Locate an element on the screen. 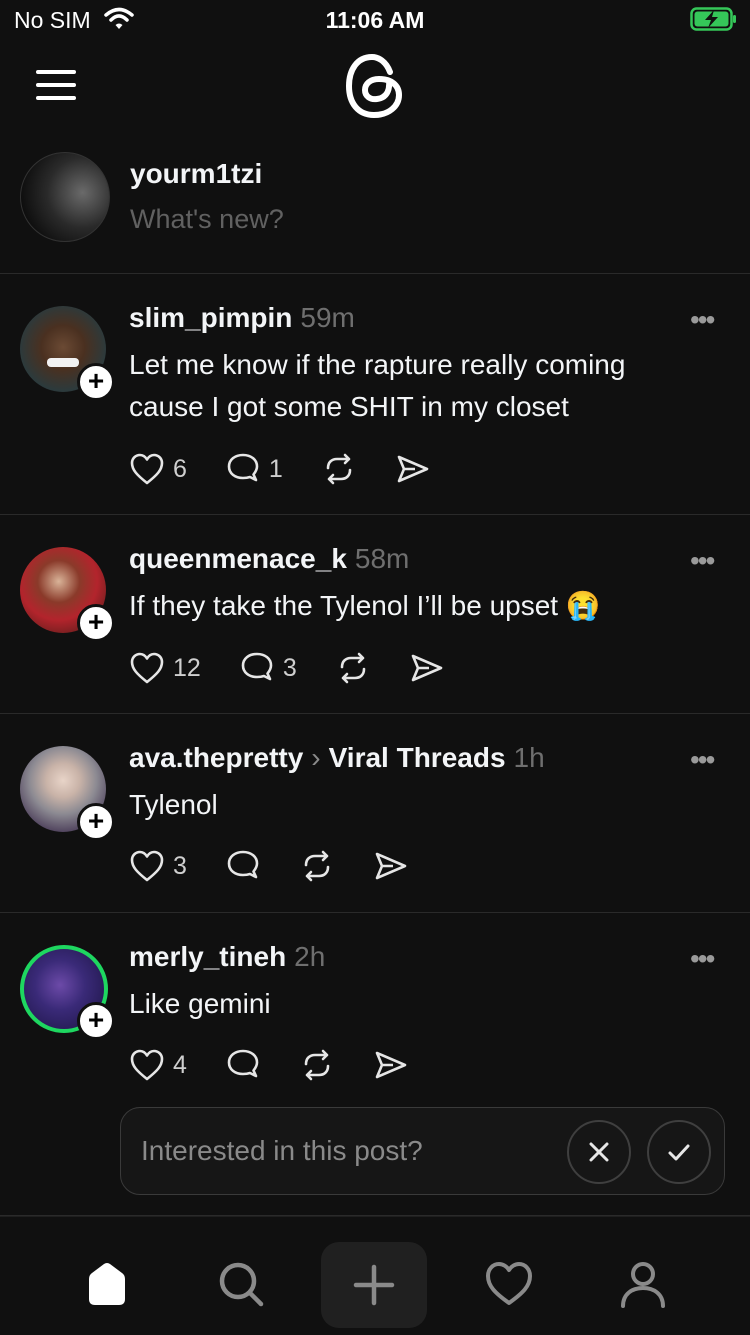  reply-button: 1 is located at coordinates (254, 469).